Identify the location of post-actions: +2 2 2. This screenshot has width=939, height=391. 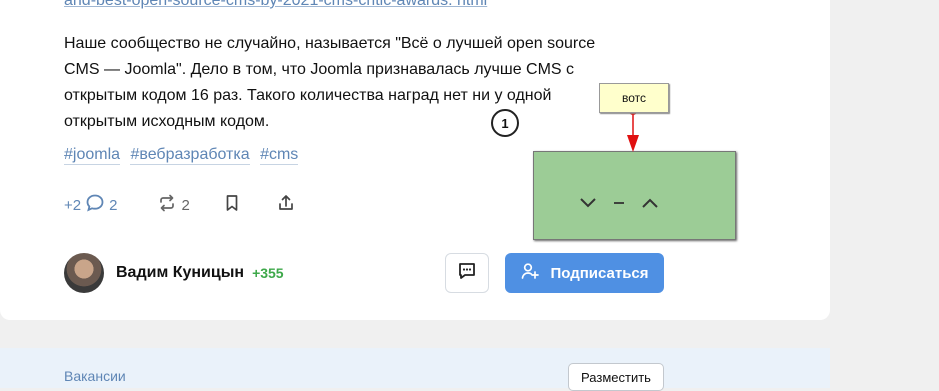
(180, 205).